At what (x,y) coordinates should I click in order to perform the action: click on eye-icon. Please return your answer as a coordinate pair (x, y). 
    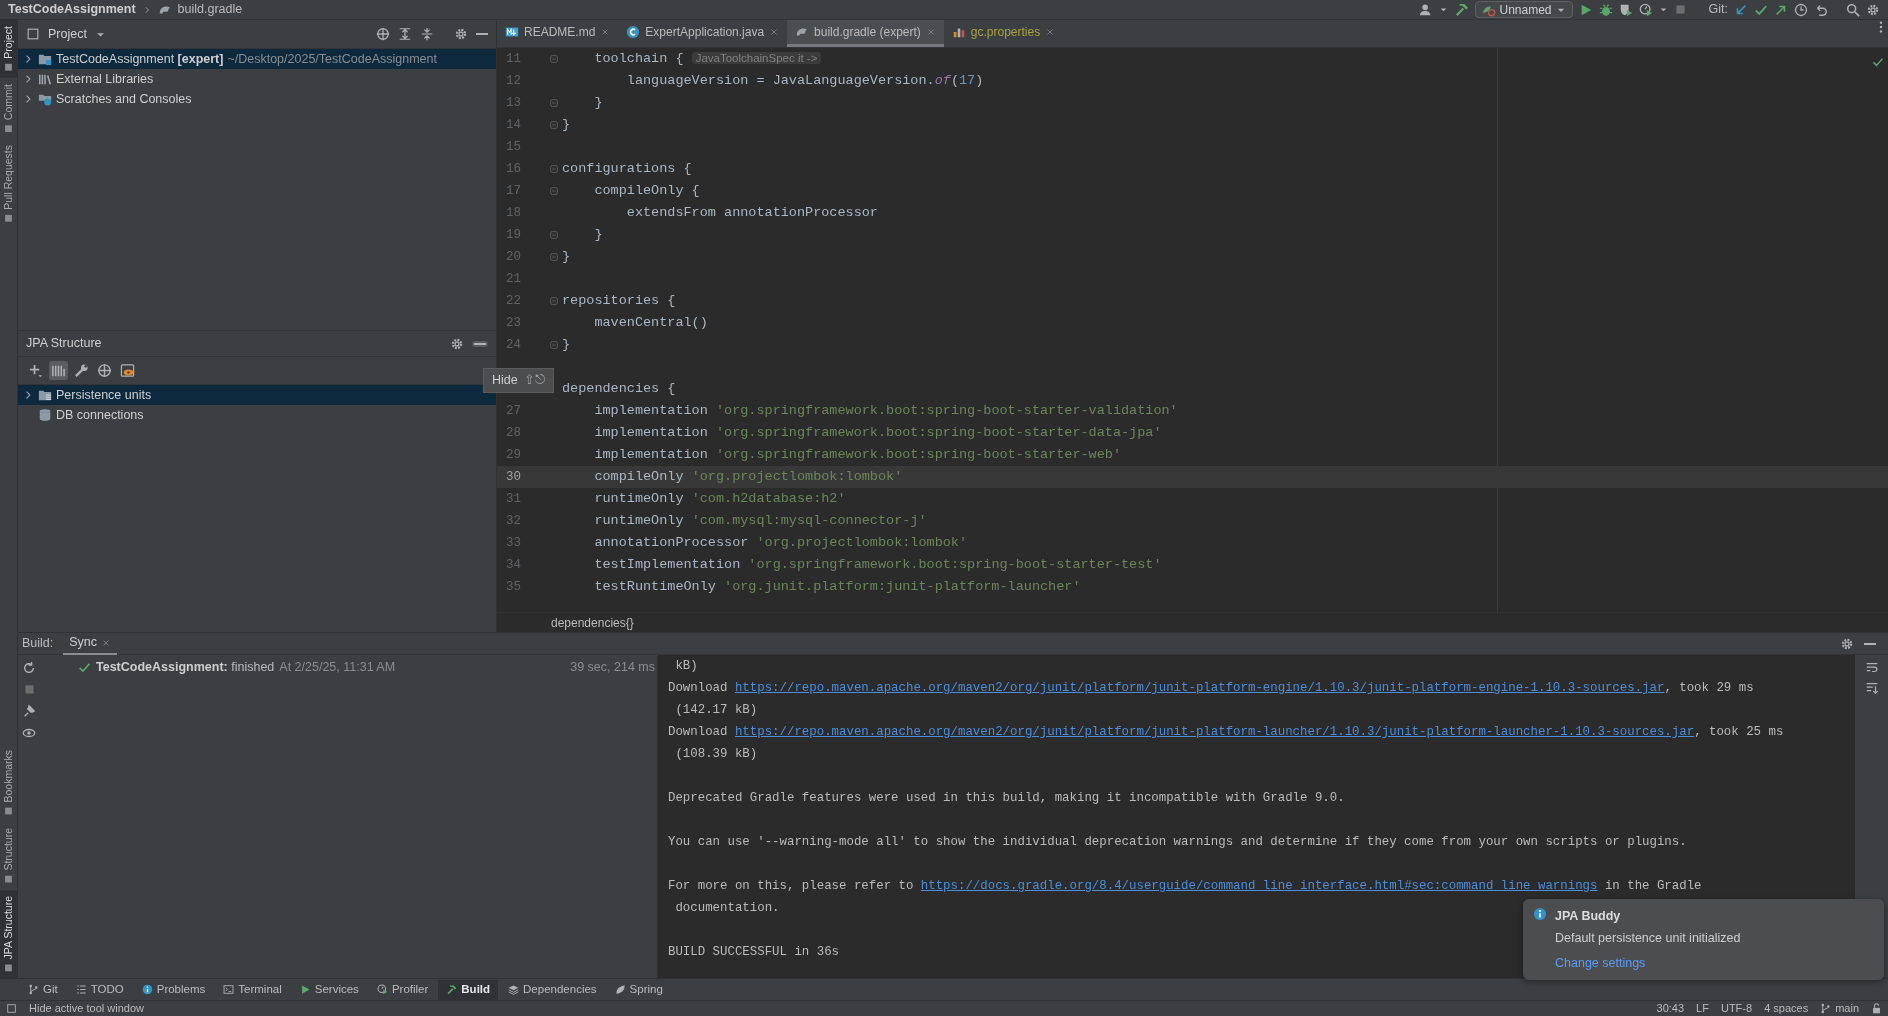
    Looking at the image, I should click on (29, 733).